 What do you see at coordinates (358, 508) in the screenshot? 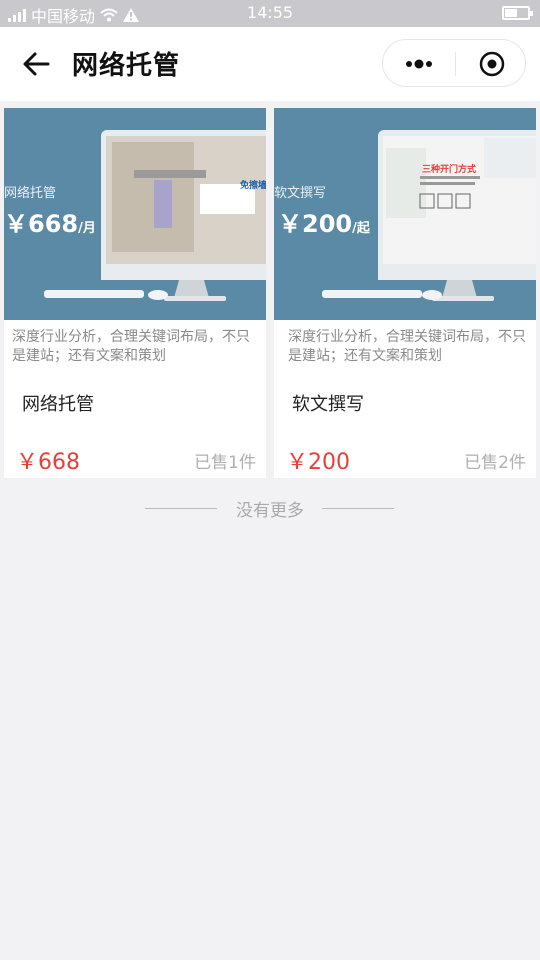
I see `divider-line-right` at bounding box center [358, 508].